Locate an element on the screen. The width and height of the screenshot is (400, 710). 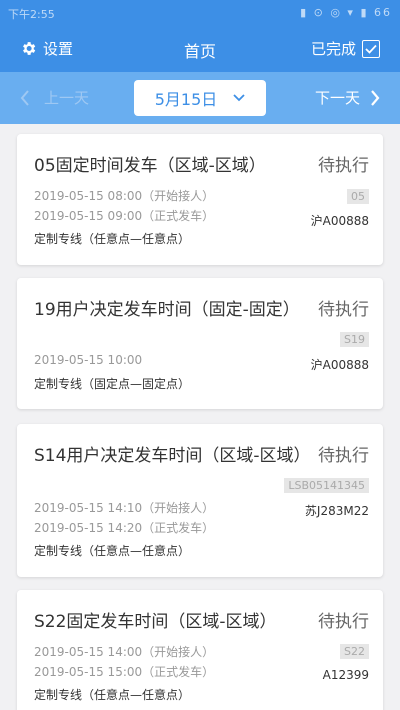
next-day-button: 下一天 is located at coordinates (347, 97).